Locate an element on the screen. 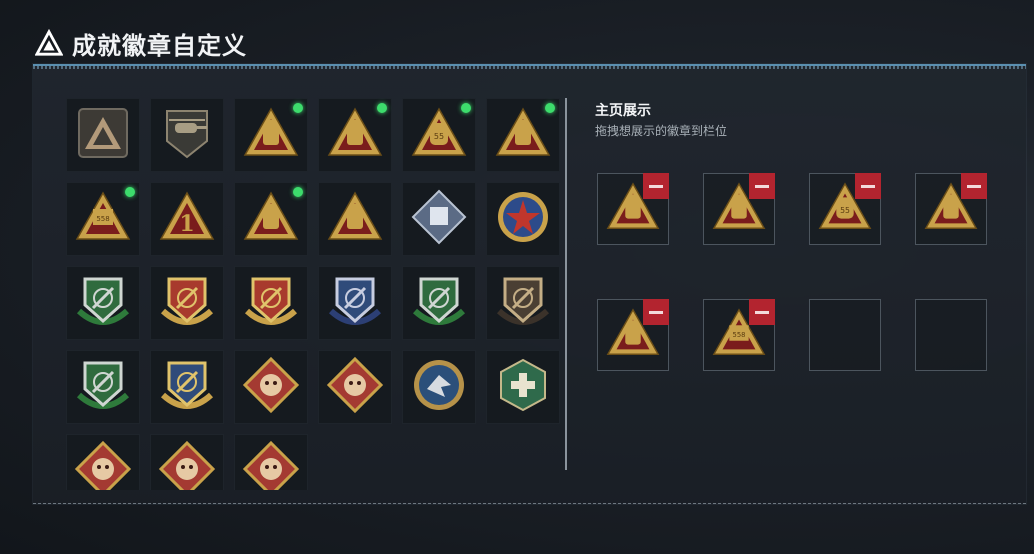 This screenshot has height=554, width=1034. blue-round-eagle-badge-icon is located at coordinates (439, 387).